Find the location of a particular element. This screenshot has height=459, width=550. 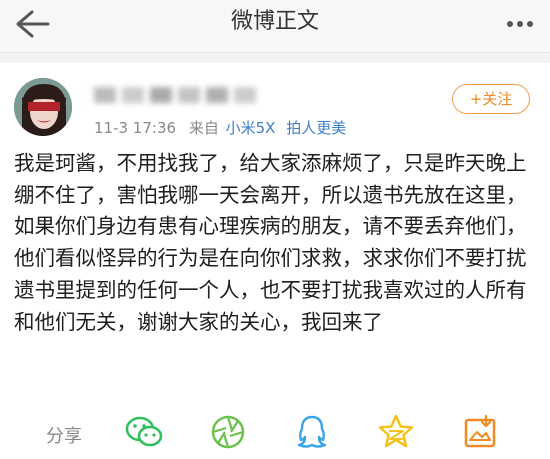

qq-icon is located at coordinates (312, 431).